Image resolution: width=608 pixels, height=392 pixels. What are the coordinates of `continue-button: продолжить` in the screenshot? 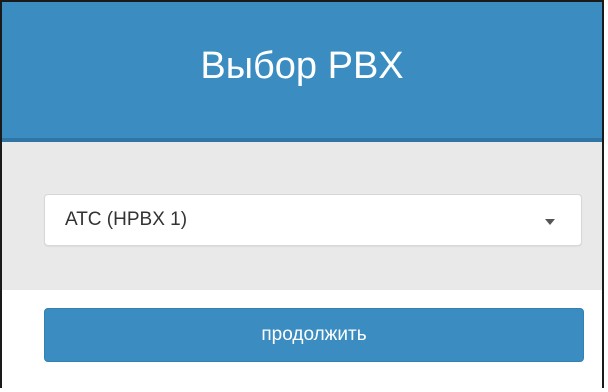 It's located at (314, 335).